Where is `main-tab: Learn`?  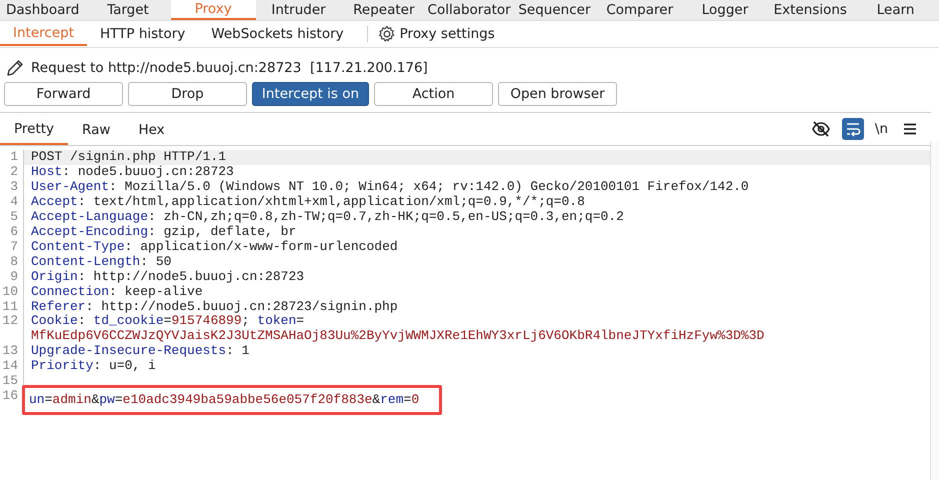 main-tab: Learn is located at coordinates (895, 10).